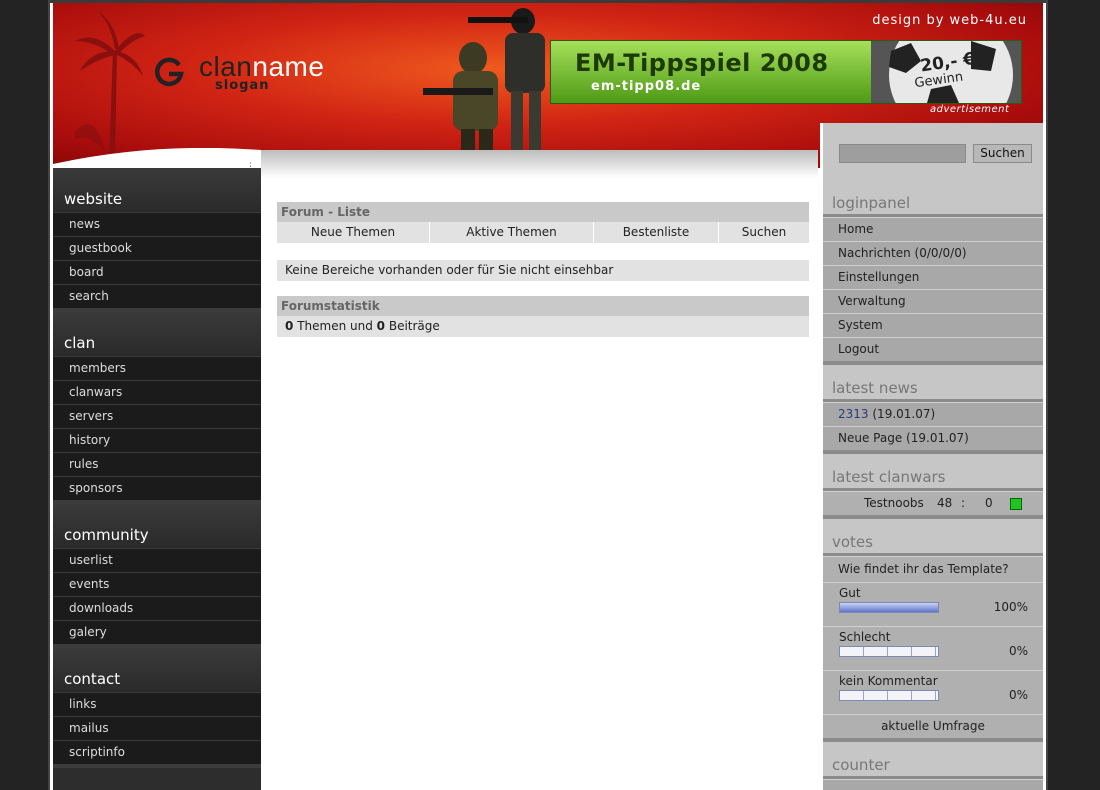 The image size is (1100, 790). I want to click on advertisement-label: advertisement, so click(970, 109).